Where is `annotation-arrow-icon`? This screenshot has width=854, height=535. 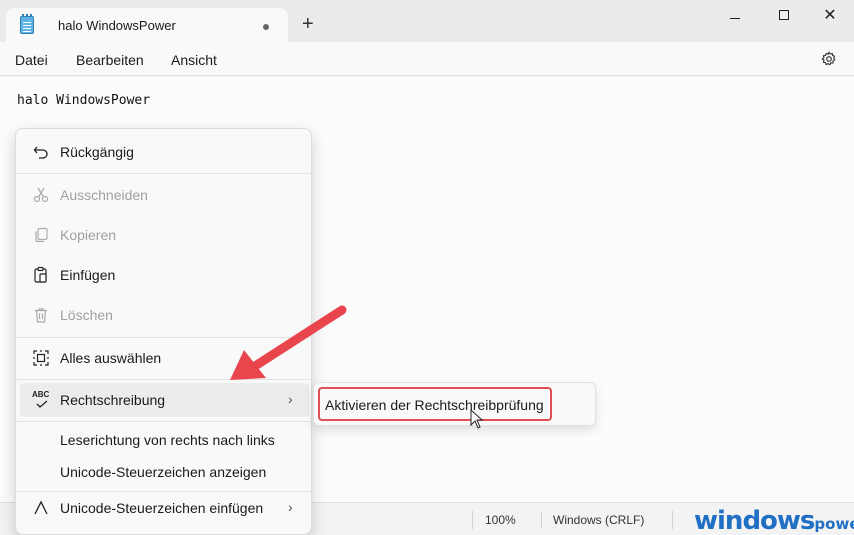 annotation-arrow-icon is located at coordinates (288, 342).